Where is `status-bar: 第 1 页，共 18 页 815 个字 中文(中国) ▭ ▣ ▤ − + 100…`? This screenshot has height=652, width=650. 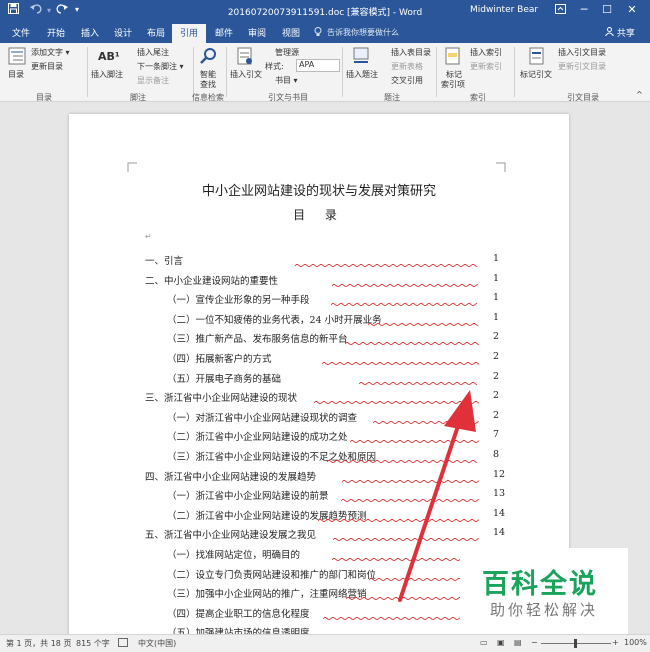 status-bar: 第 1 页，共 18 页 815 个字 中文(中国) ▭ ▣ ▤ − + 100… is located at coordinates (325, 643).